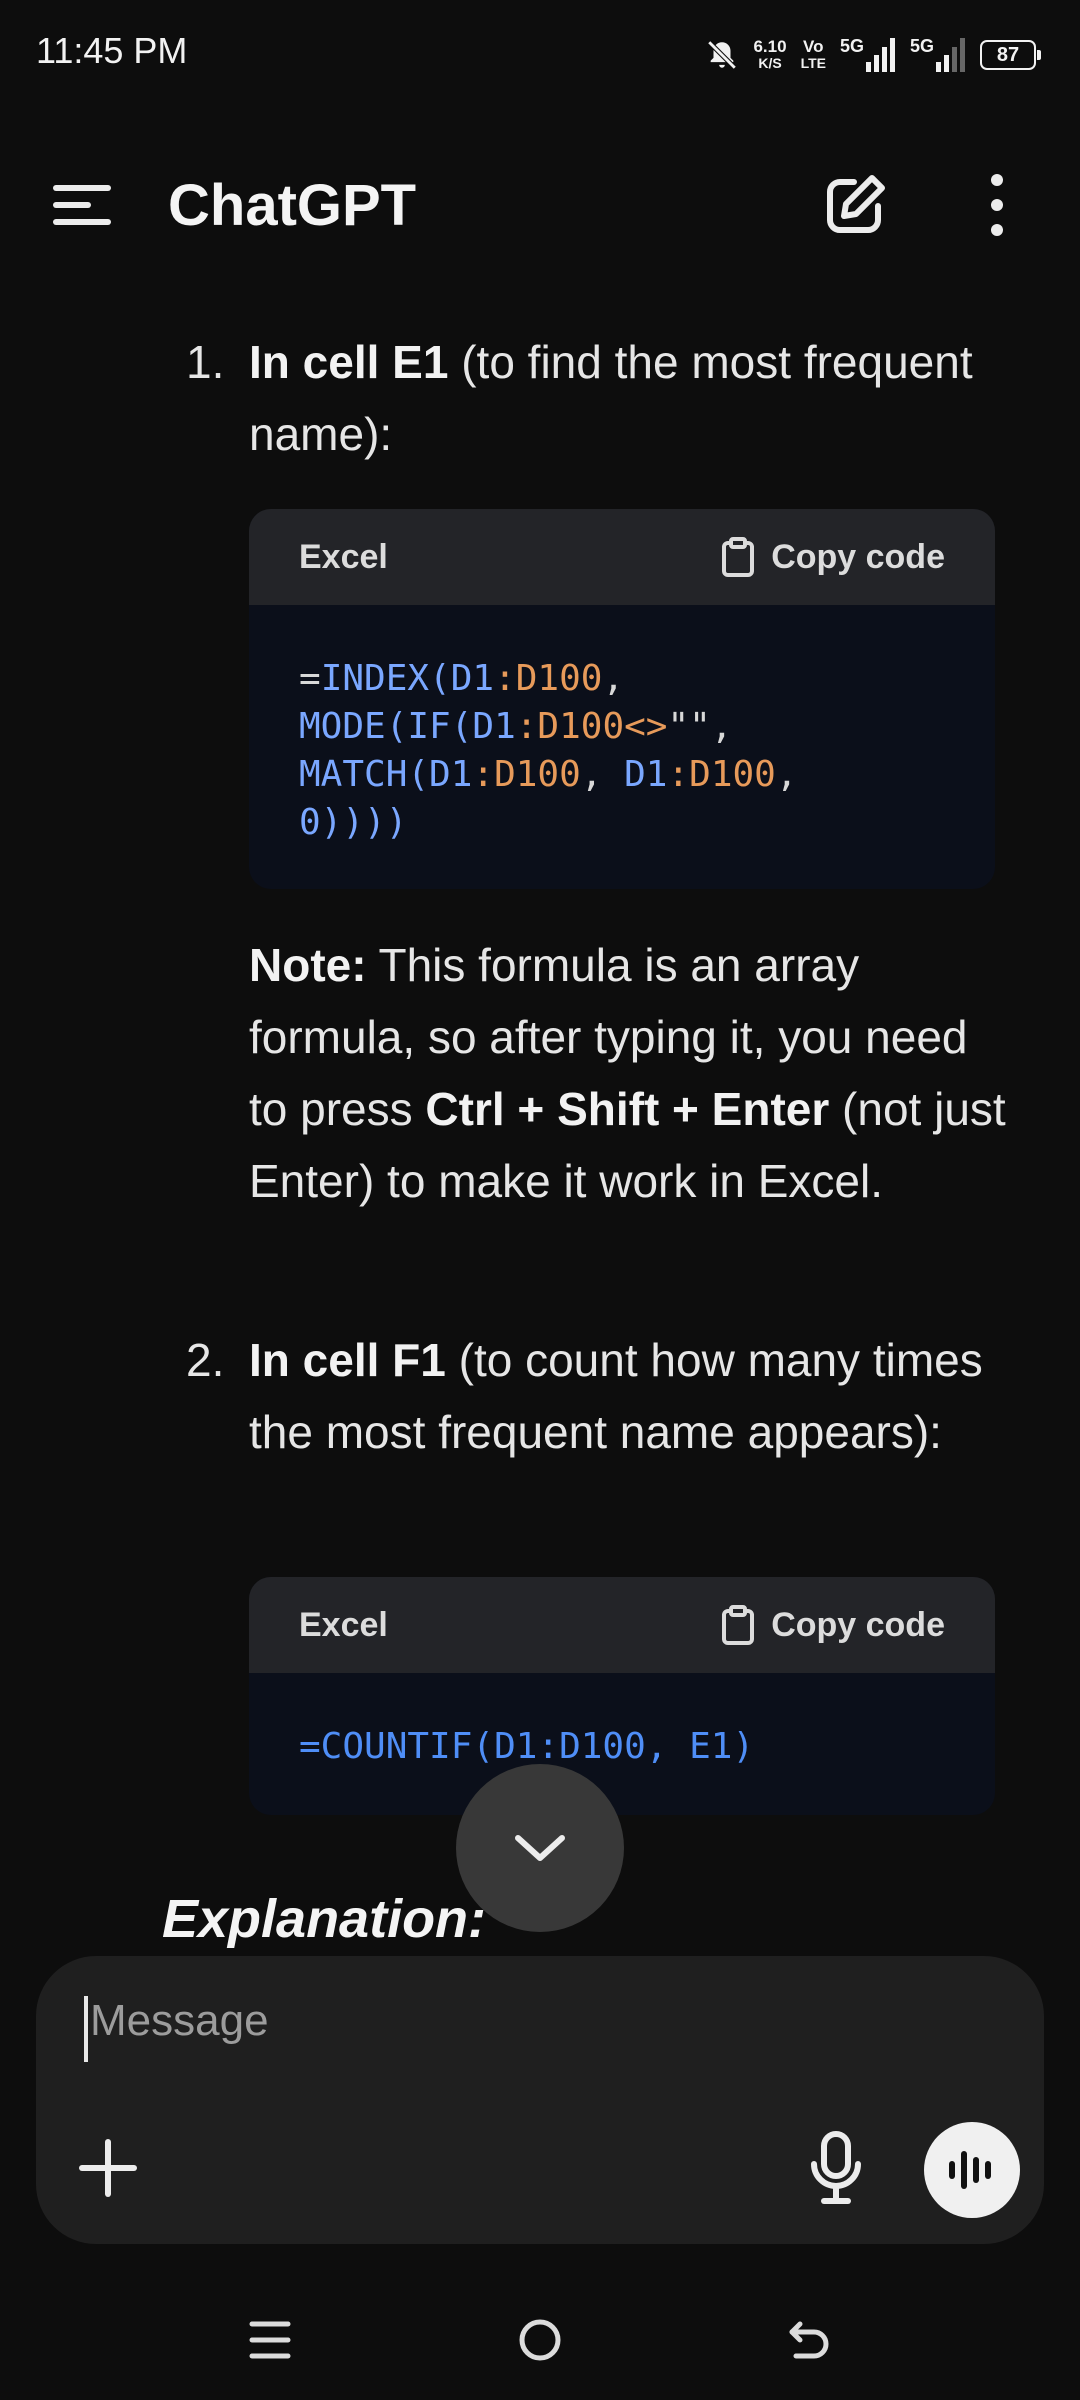 The image size is (1080, 2400). I want to click on home-icon, so click(540, 2340).